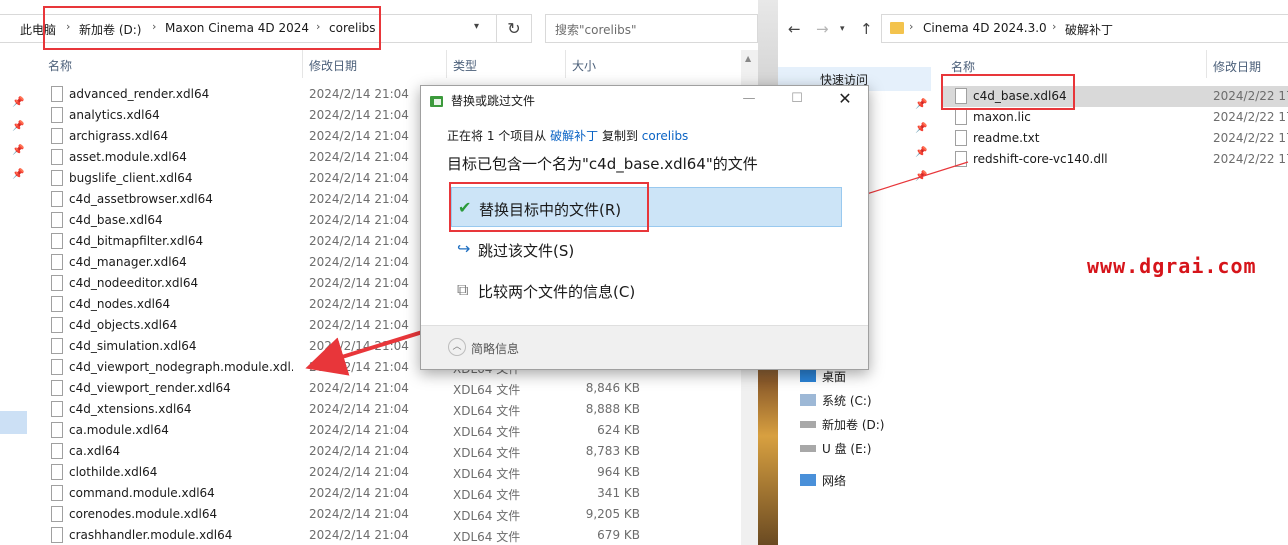  I want to click on close-button: ✕, so click(845, 100).